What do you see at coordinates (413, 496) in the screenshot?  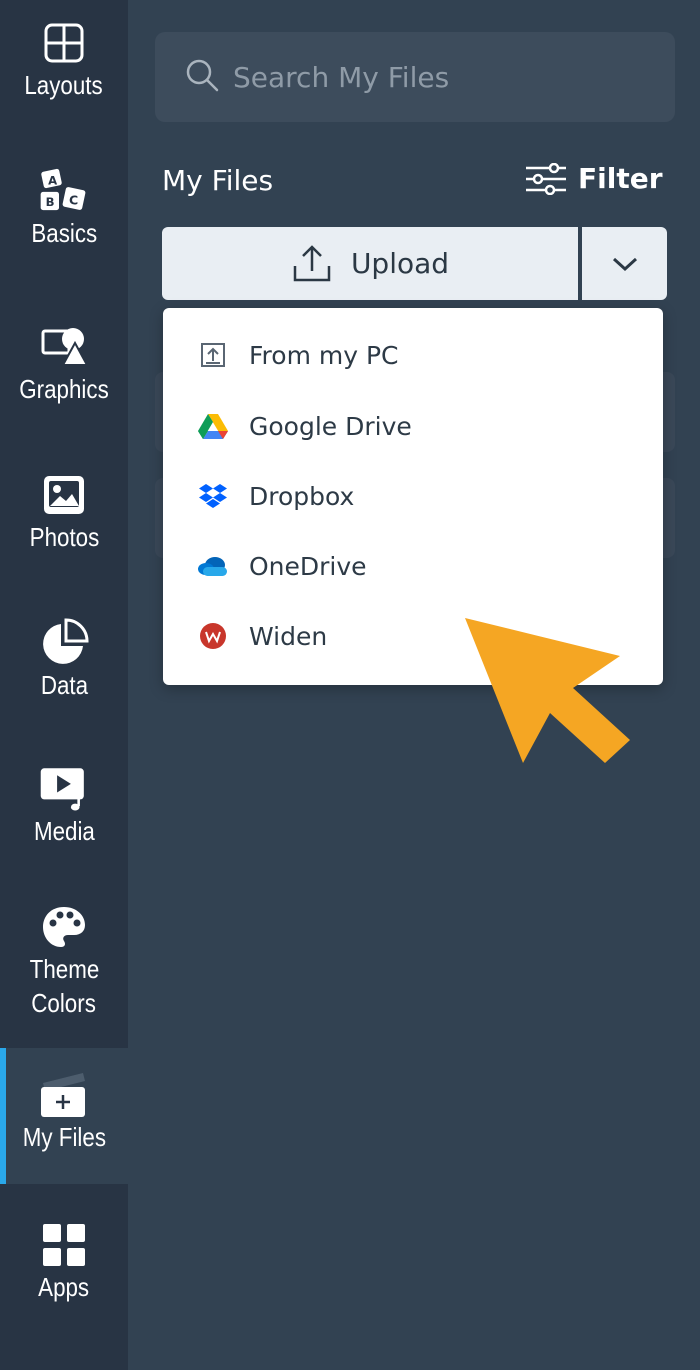 I see `menu-item-dropbox: Dropbox` at bounding box center [413, 496].